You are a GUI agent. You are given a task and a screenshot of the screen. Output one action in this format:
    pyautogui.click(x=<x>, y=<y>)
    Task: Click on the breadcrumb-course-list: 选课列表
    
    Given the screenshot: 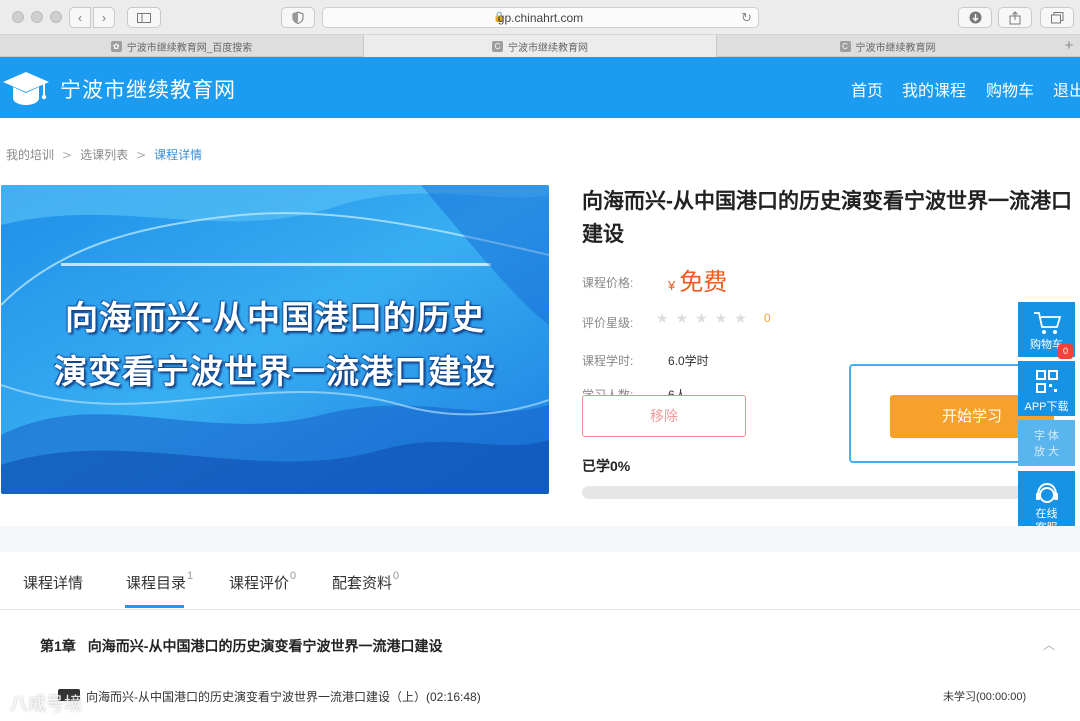 What is the action you would take?
    pyautogui.click(x=104, y=155)
    